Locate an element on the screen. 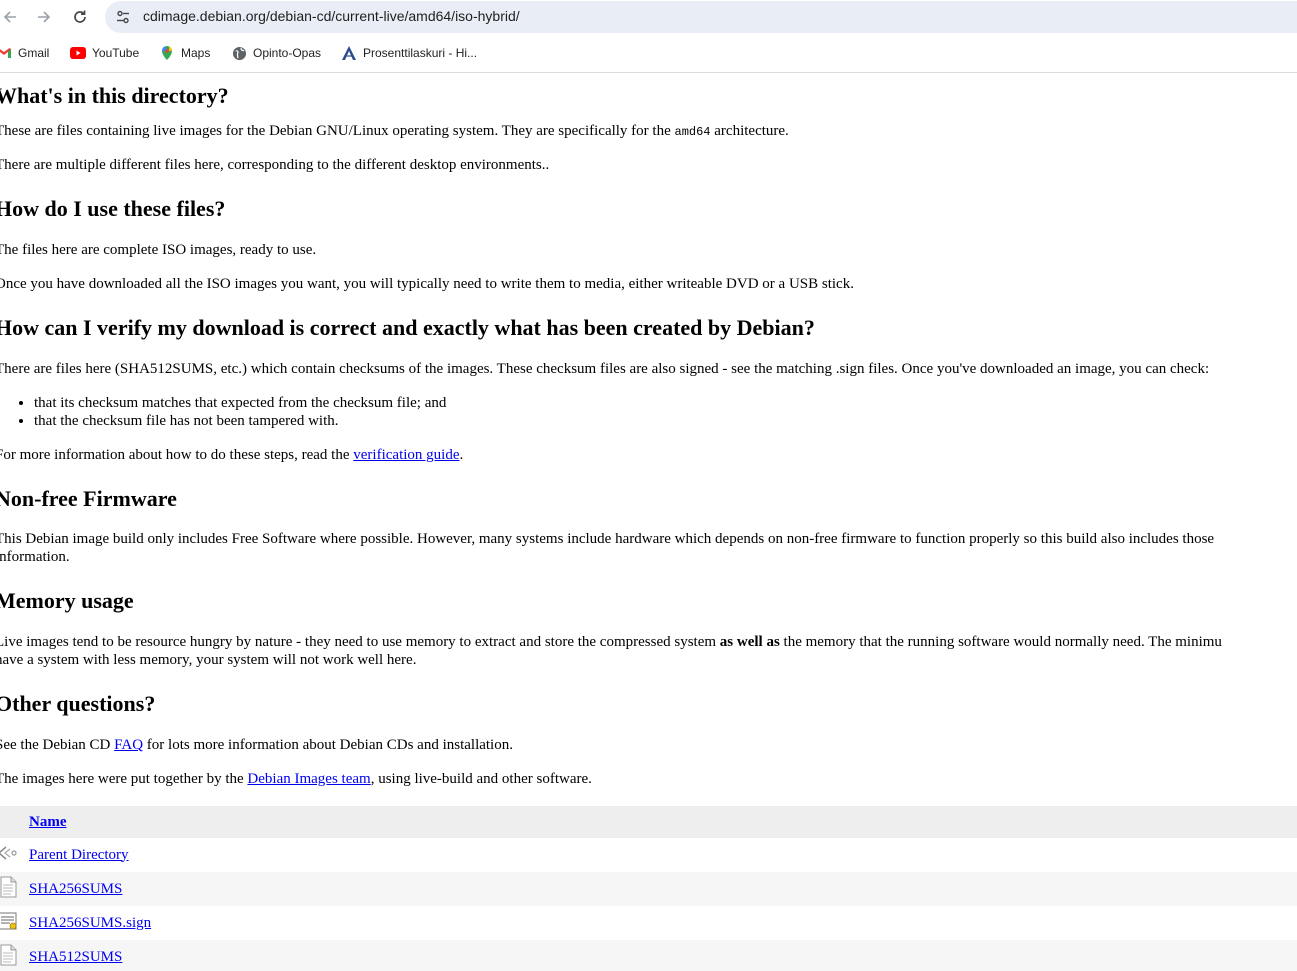  listing-header-row: Name is located at coordinates (648, 822).